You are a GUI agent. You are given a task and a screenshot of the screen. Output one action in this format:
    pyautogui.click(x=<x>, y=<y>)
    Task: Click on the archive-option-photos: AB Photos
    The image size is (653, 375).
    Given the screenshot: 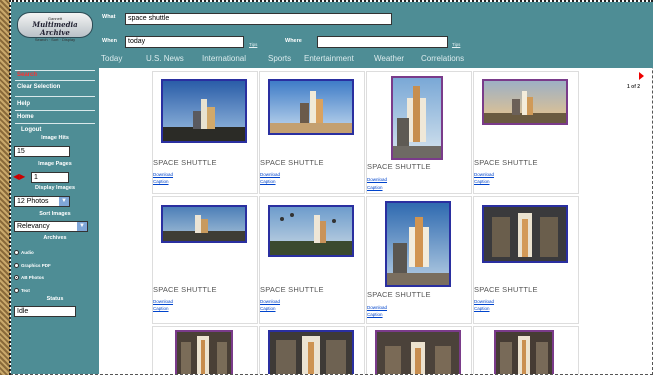 What is the action you would take?
    pyautogui.click(x=29, y=277)
    